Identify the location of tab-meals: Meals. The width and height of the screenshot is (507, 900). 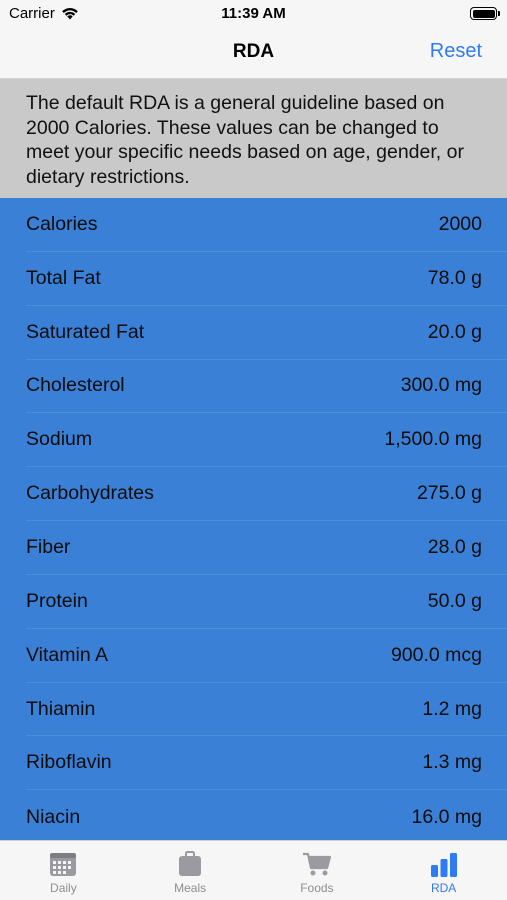
(190, 870).